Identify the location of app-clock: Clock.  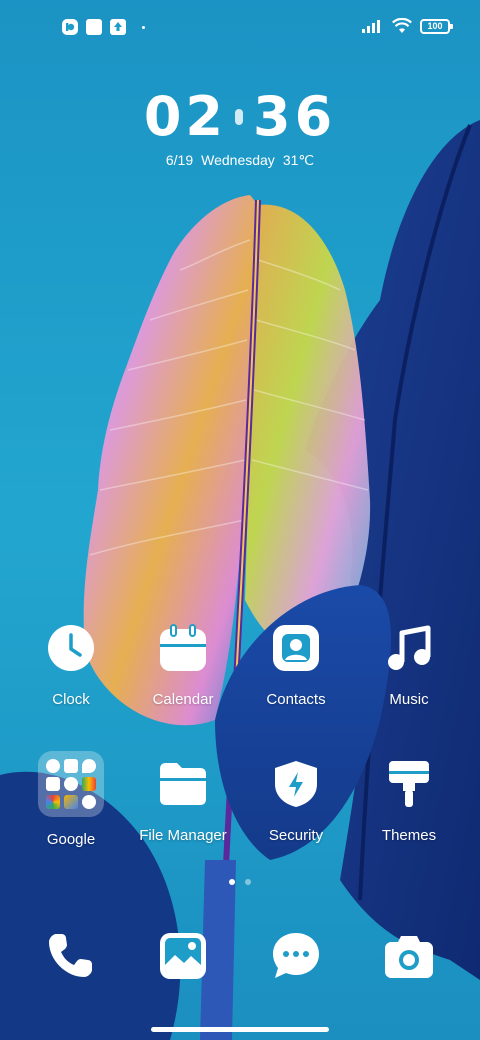
(71, 666).